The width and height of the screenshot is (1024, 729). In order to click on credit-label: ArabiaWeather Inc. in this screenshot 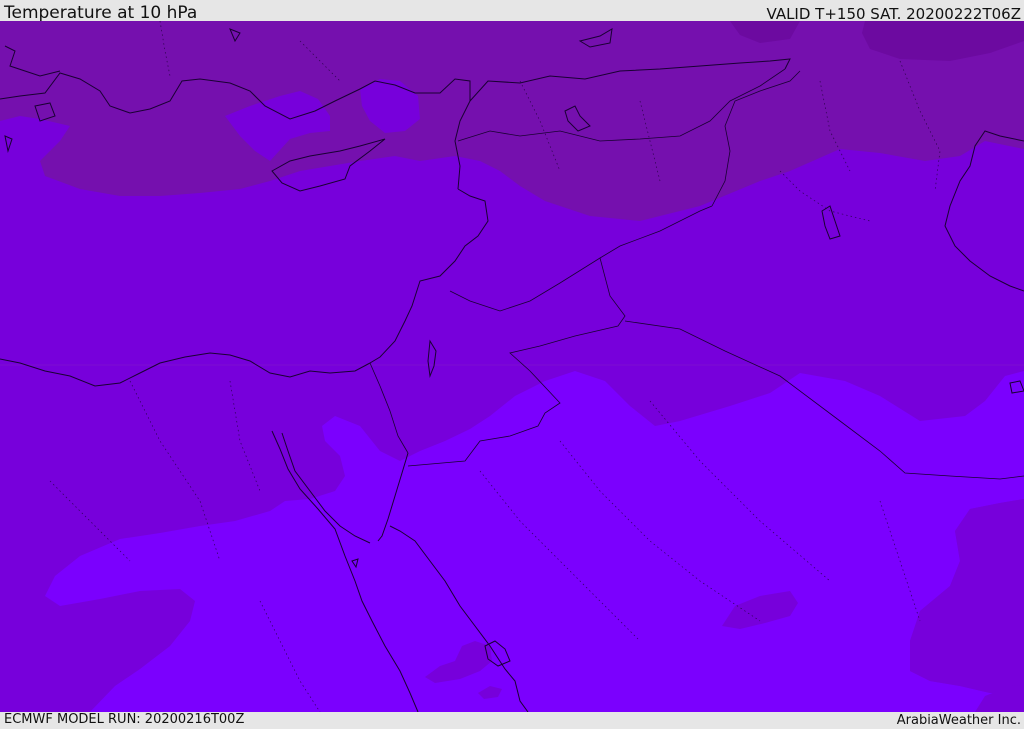, I will do `click(958, 720)`.